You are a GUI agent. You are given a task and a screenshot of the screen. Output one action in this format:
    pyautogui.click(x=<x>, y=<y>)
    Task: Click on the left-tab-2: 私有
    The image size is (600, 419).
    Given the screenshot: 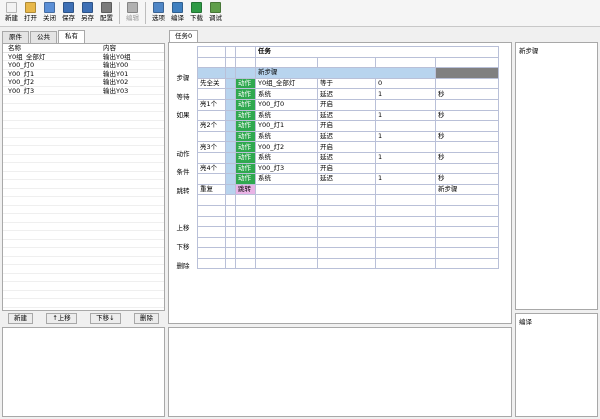 What is the action you would take?
    pyautogui.click(x=71, y=36)
    